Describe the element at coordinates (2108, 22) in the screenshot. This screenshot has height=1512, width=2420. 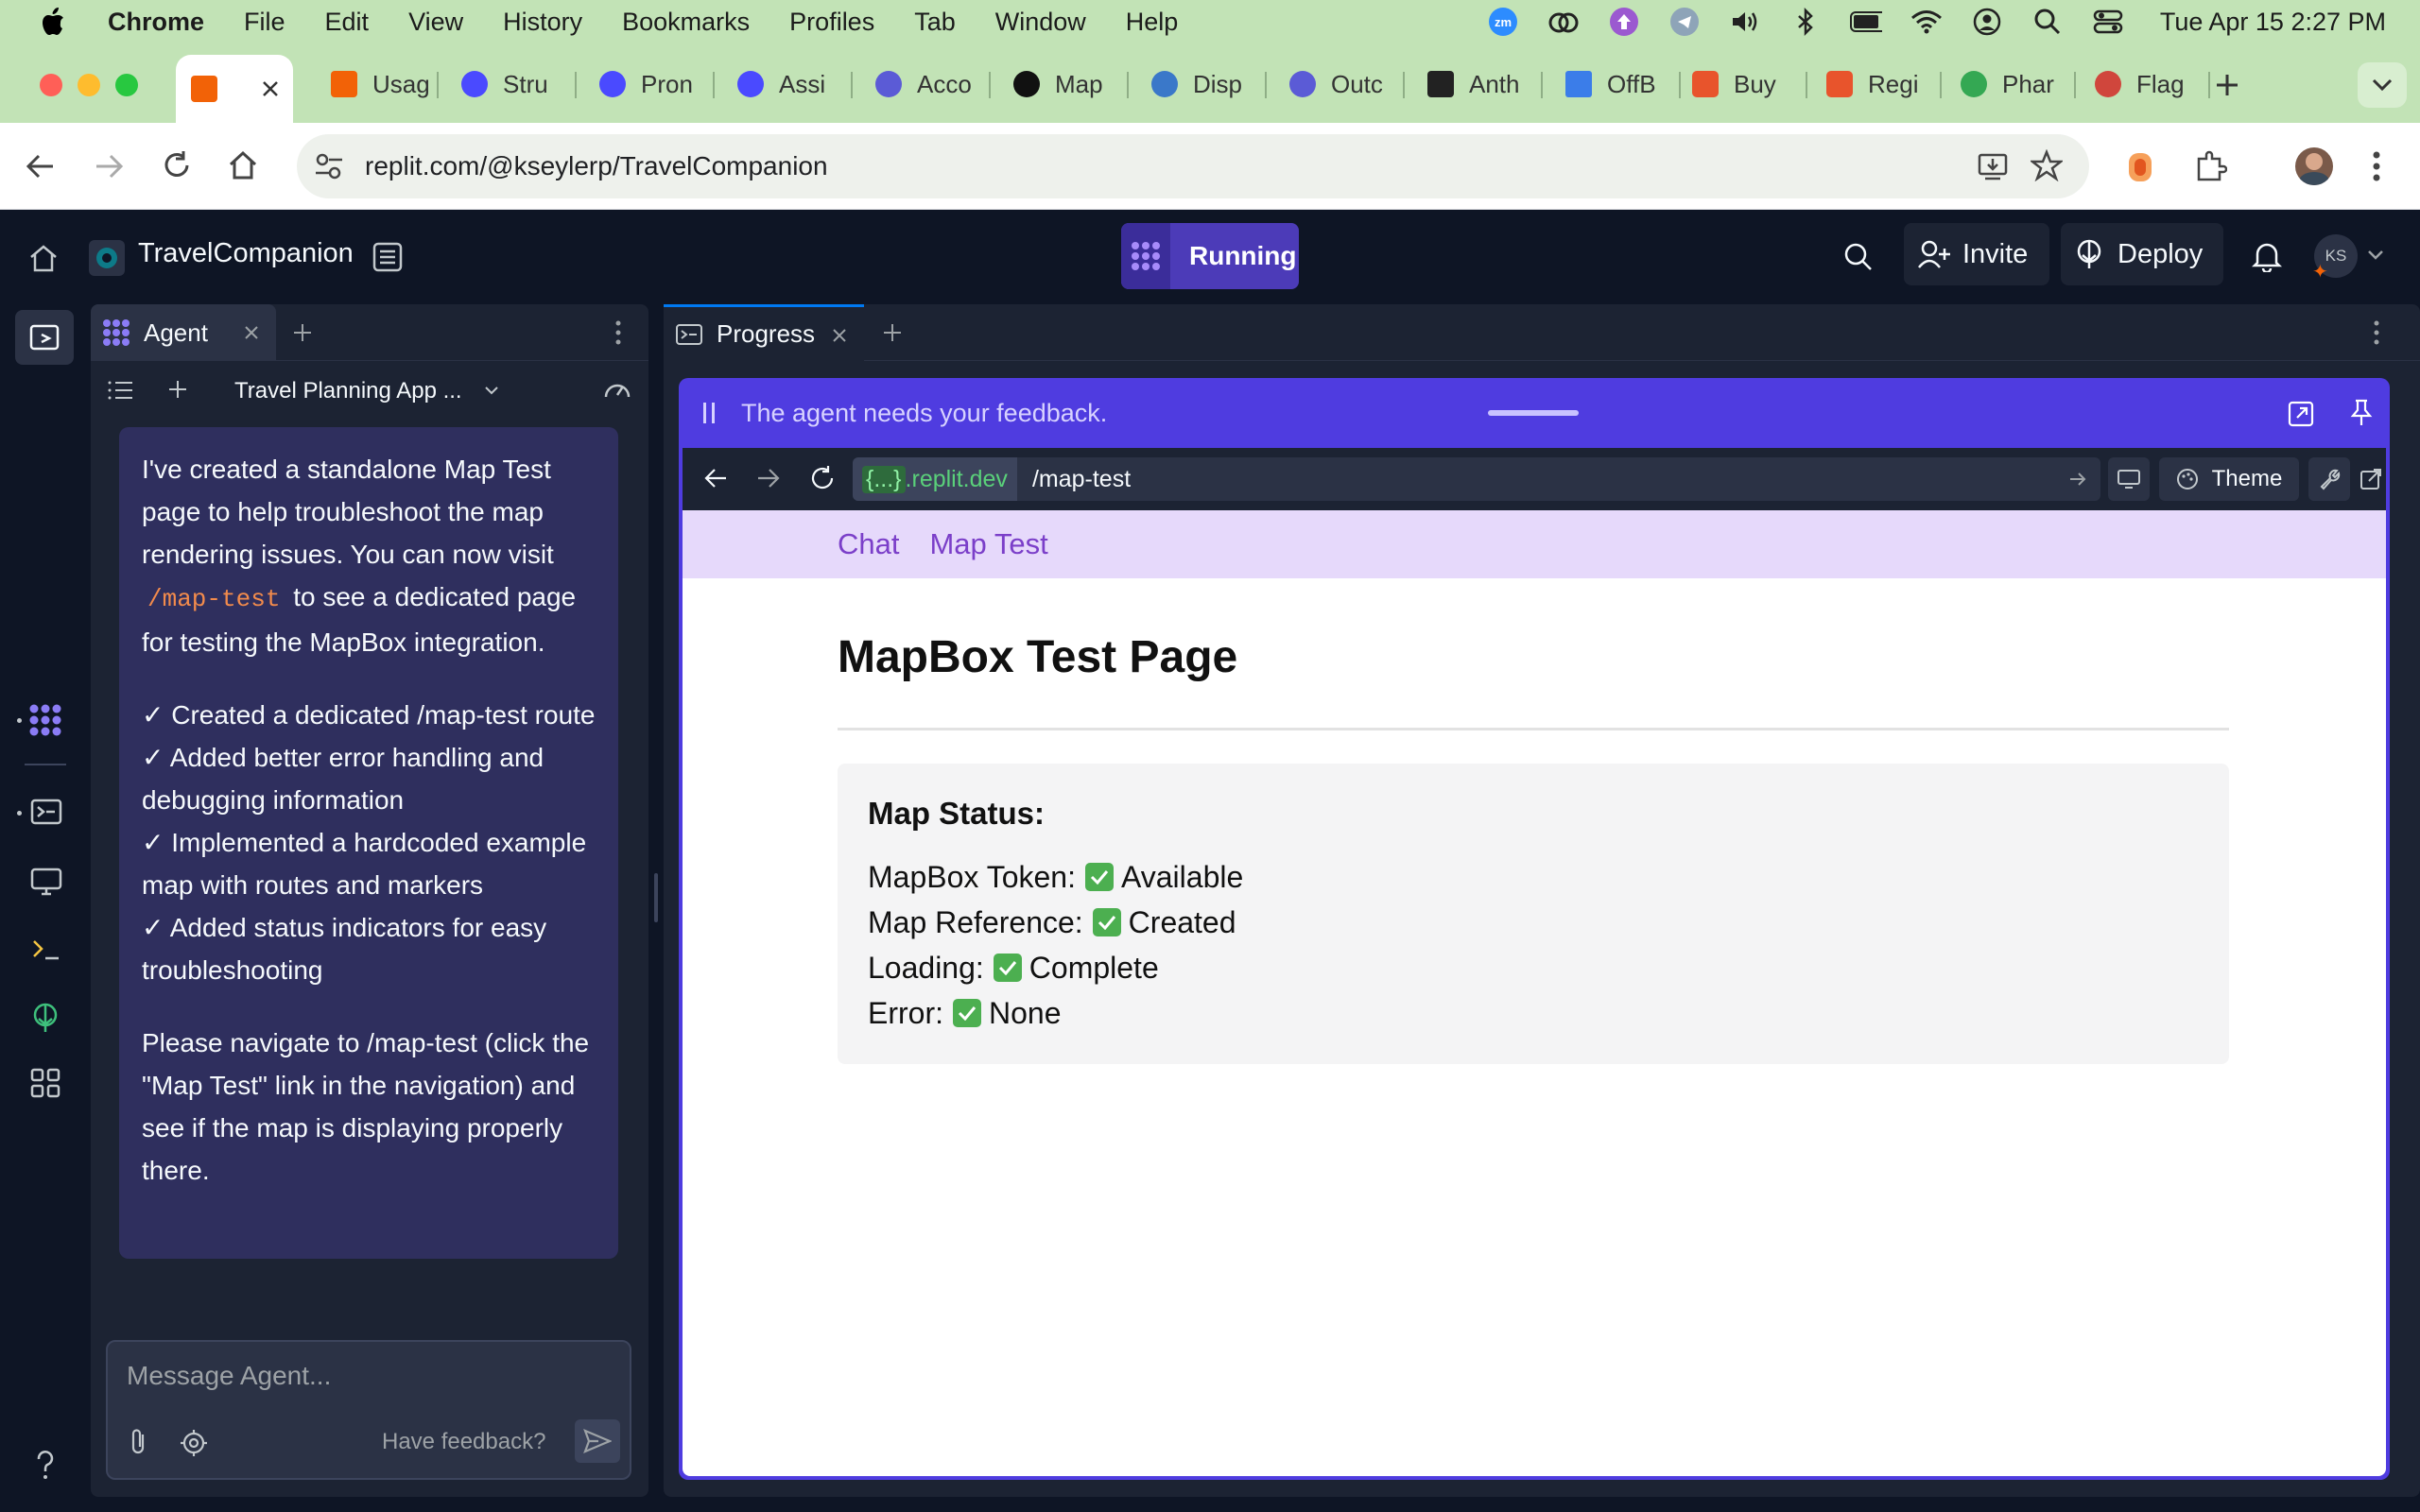
I see `control-center-icon` at that location.